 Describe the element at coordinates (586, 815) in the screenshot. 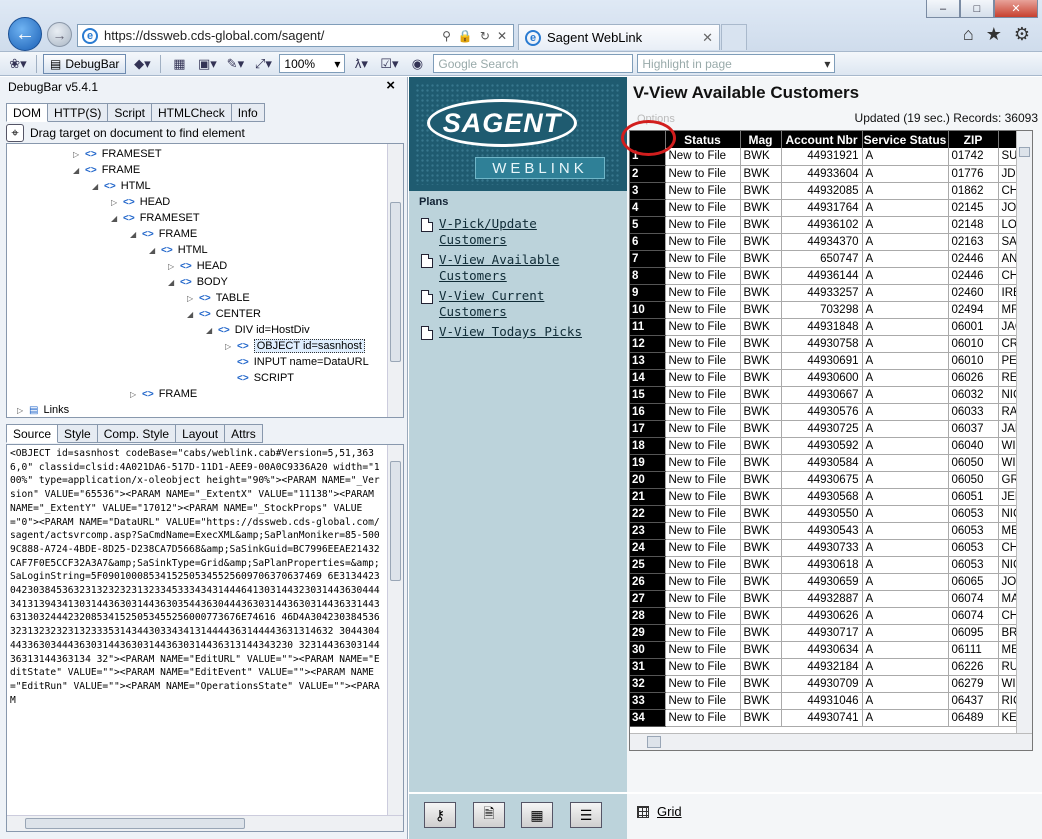

I see `list-button: ☰` at that location.